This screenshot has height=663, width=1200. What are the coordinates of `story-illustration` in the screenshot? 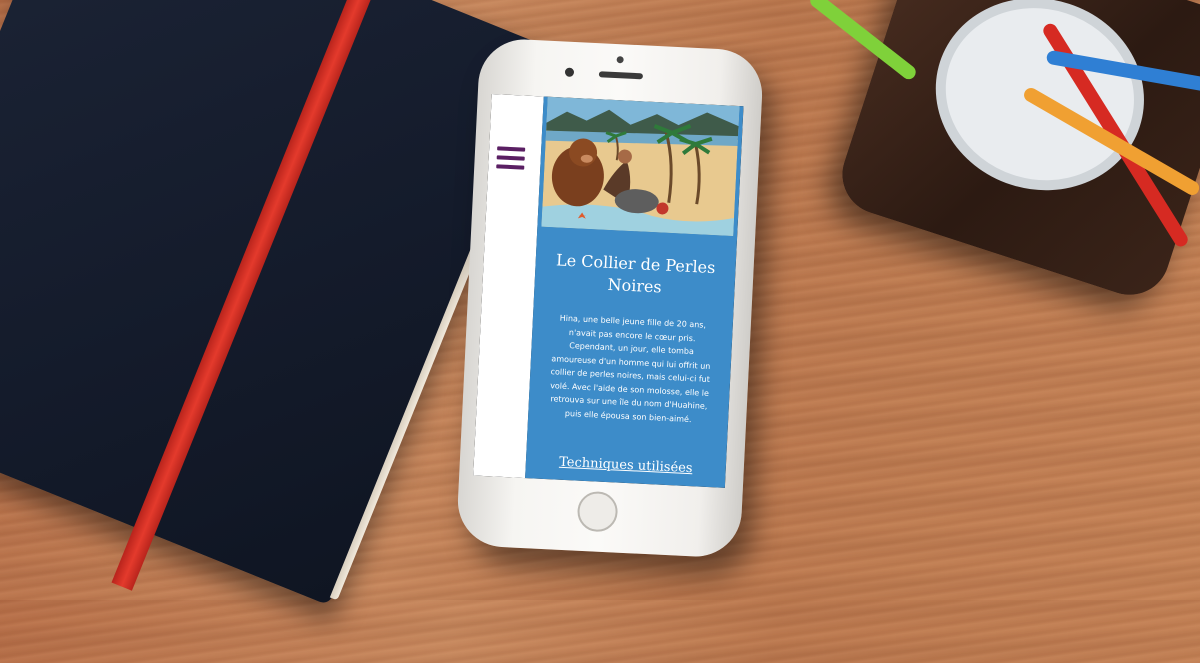 It's located at (640, 166).